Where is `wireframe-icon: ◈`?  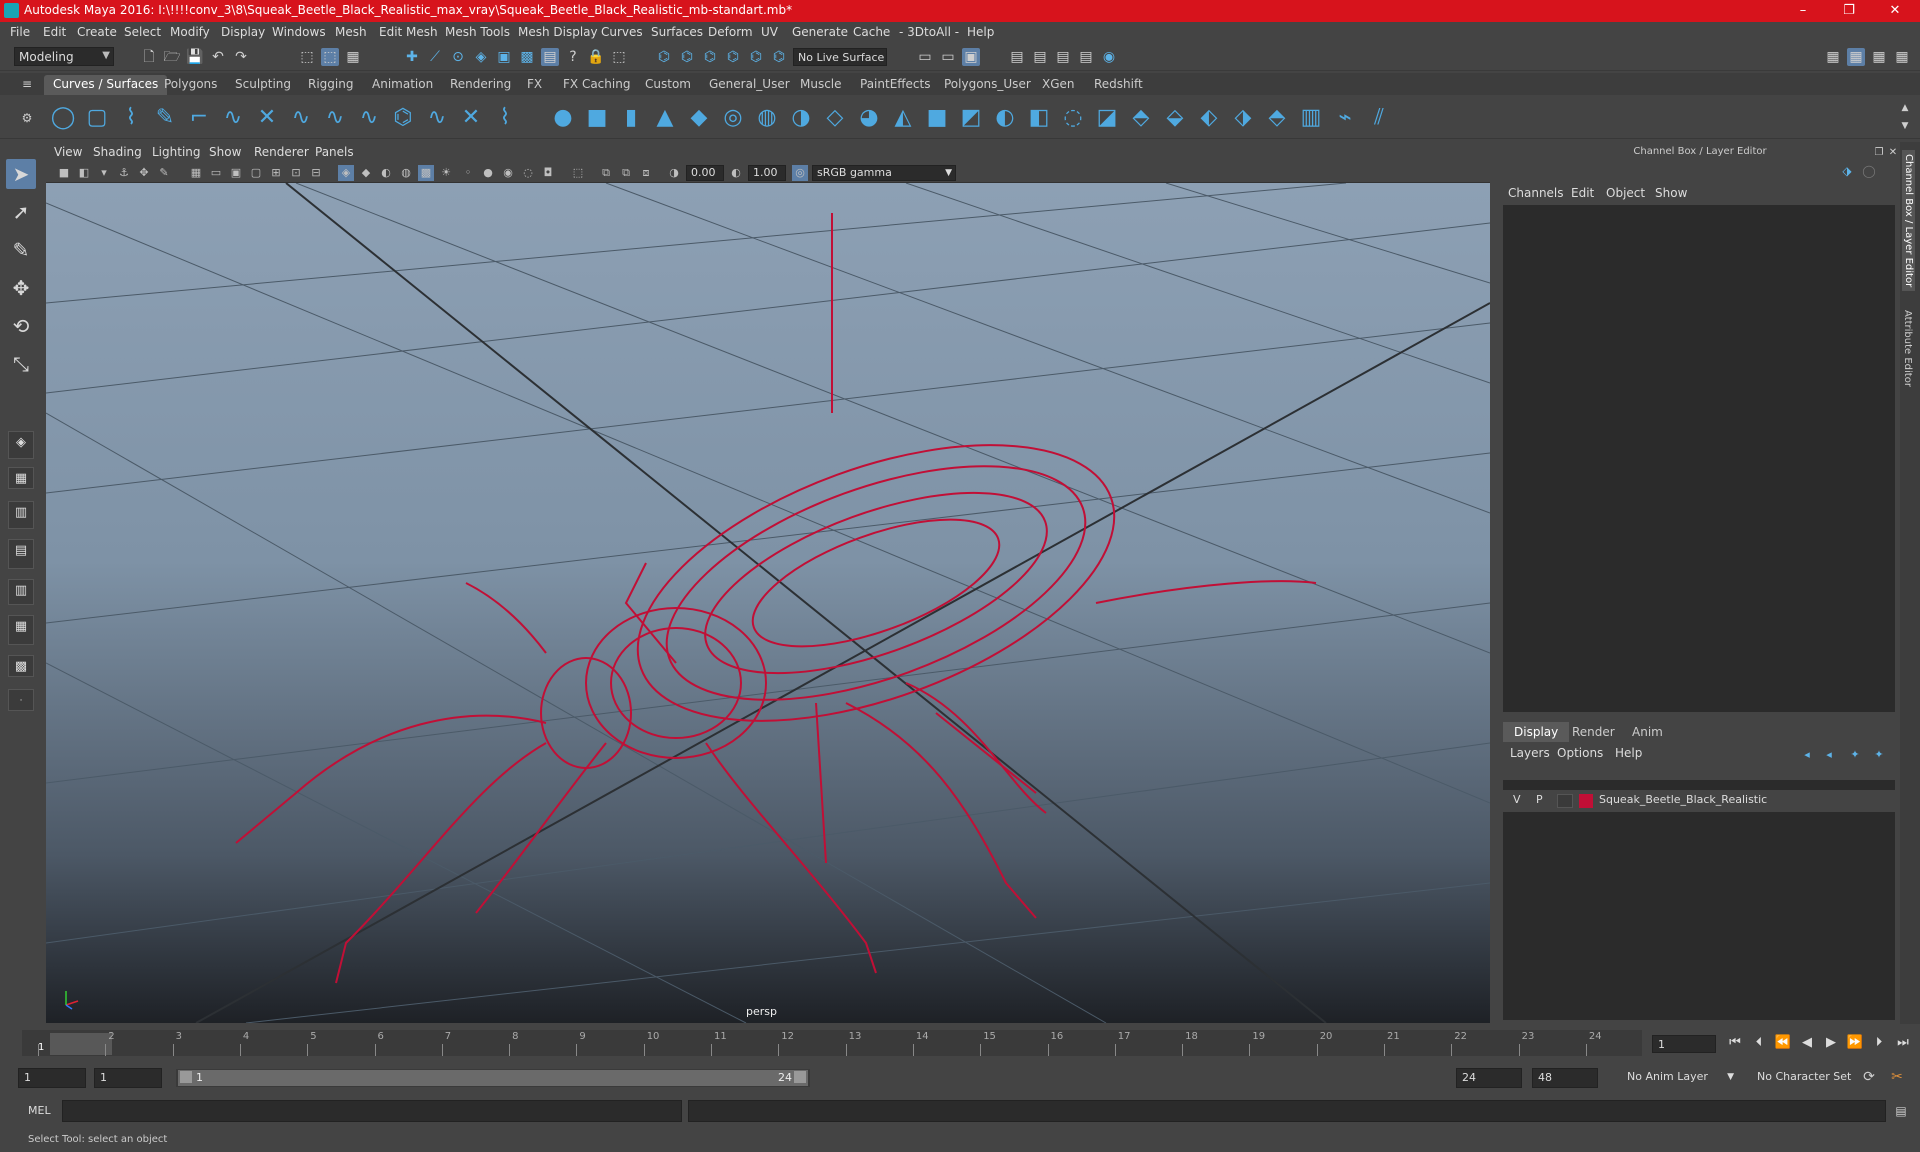
wireframe-icon: ◈ is located at coordinates (346, 173).